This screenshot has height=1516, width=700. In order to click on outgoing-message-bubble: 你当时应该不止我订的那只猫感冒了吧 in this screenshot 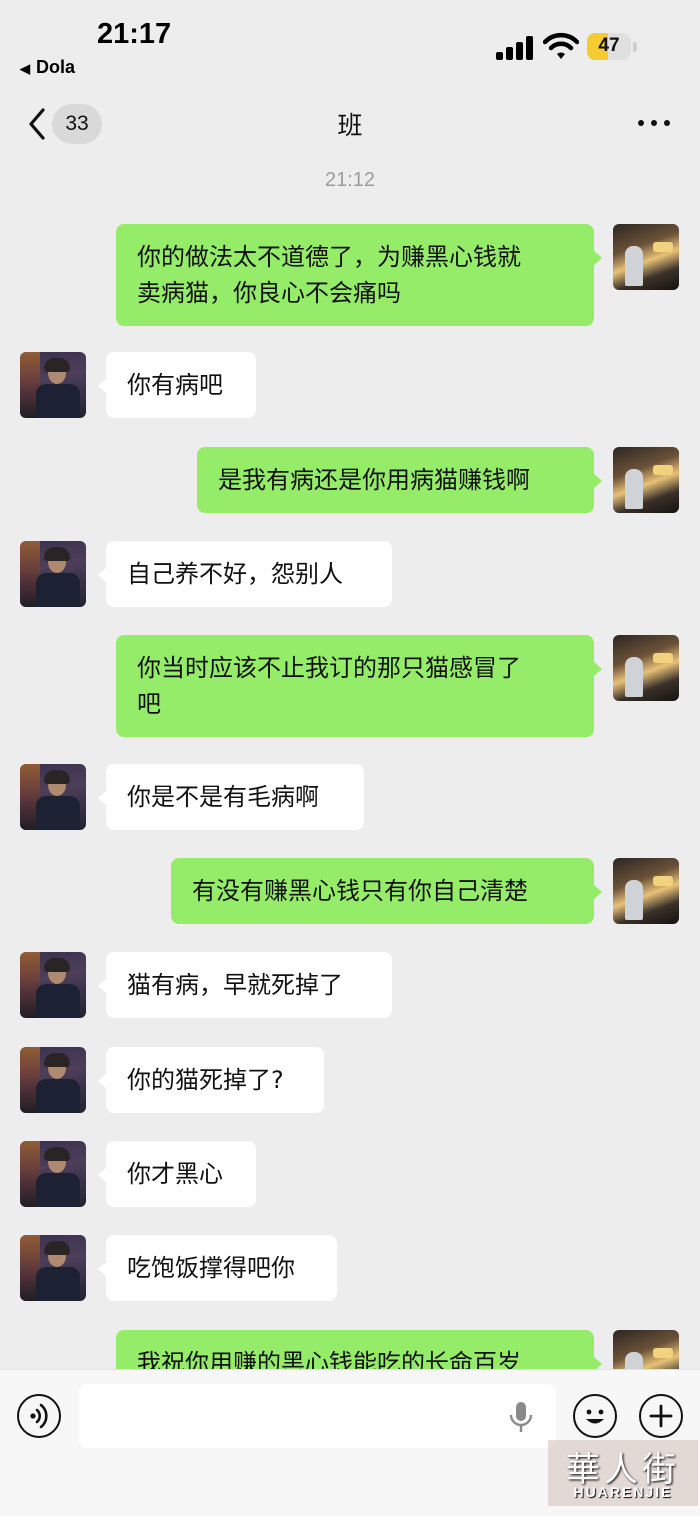, I will do `click(359, 686)`.